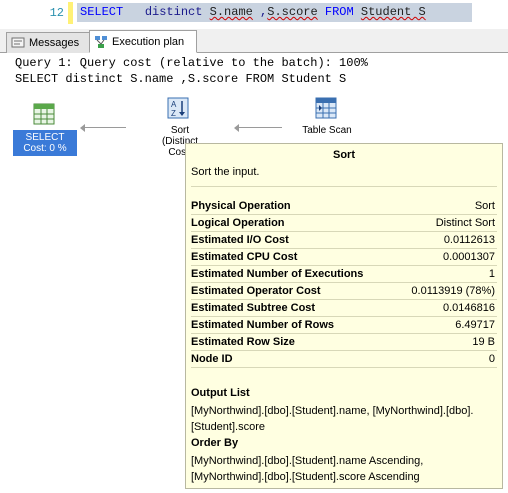 The width and height of the screenshot is (508, 493). Describe the element at coordinates (469, 308) in the screenshot. I see `property-value: 0.0146816` at that location.